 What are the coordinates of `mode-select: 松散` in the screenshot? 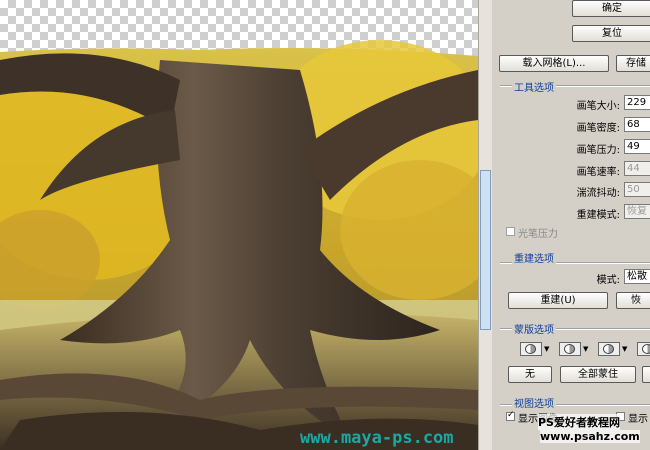 It's located at (637, 276).